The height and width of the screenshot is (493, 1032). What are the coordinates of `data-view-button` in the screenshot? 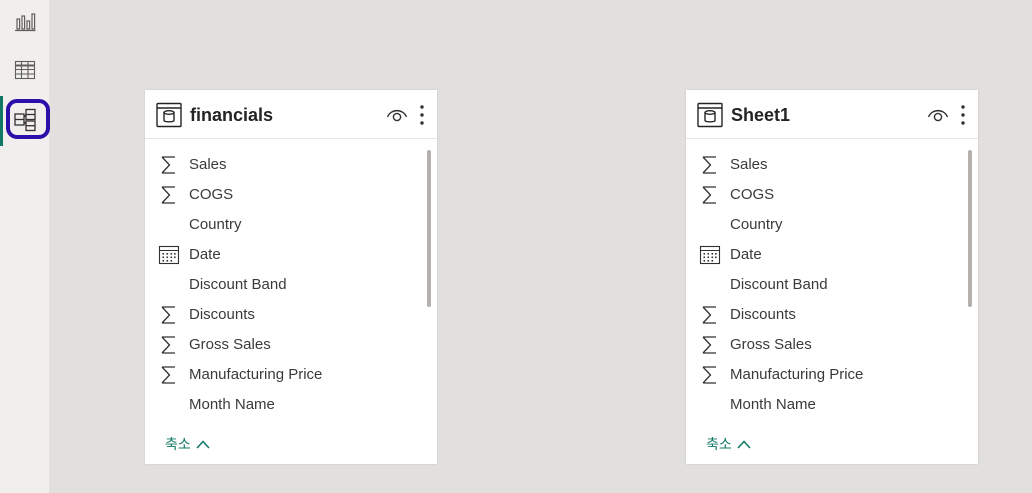 It's located at (25, 70).